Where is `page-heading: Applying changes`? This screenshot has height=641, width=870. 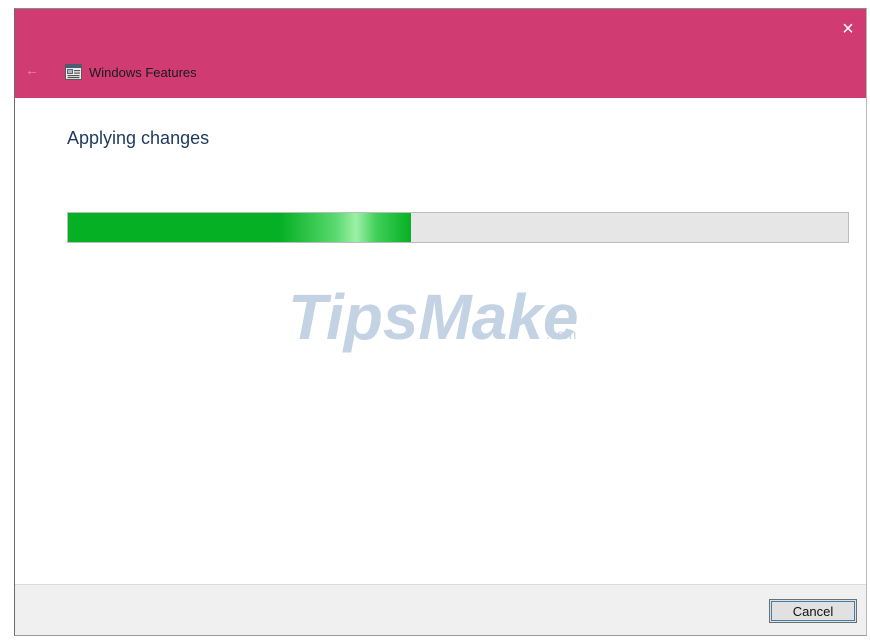 page-heading: Applying changes is located at coordinates (138, 138).